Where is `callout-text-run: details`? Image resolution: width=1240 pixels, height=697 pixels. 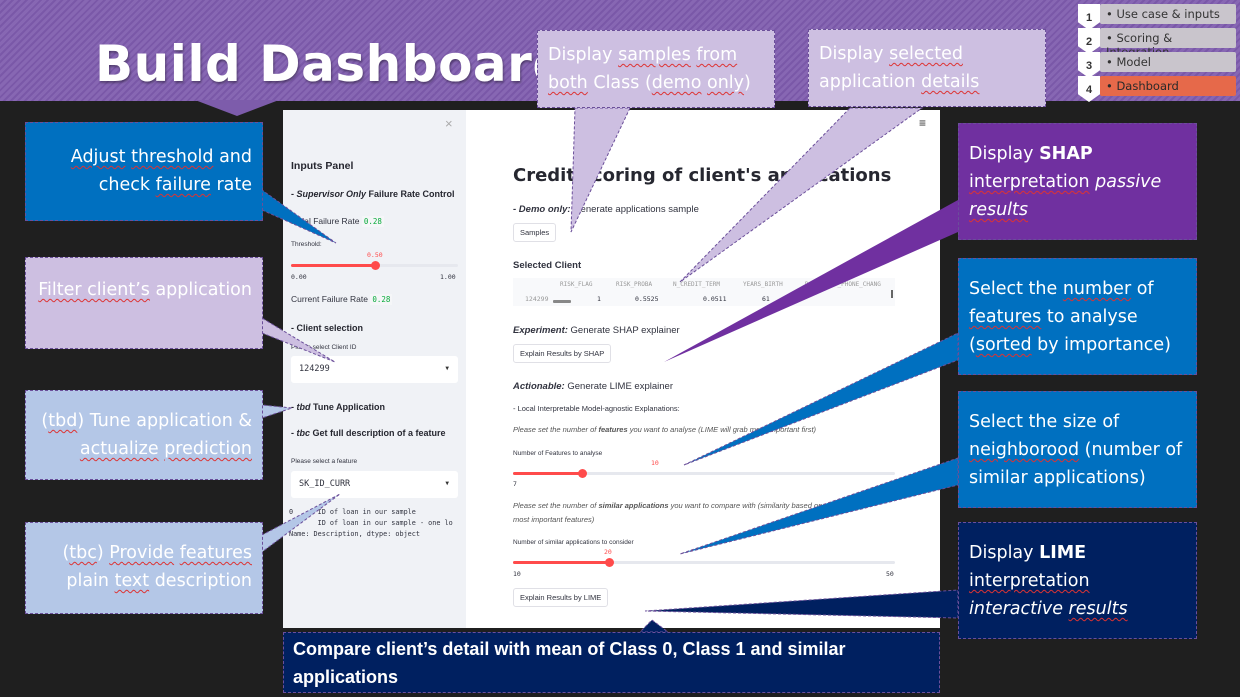
callout-text-run: details is located at coordinates (950, 82).